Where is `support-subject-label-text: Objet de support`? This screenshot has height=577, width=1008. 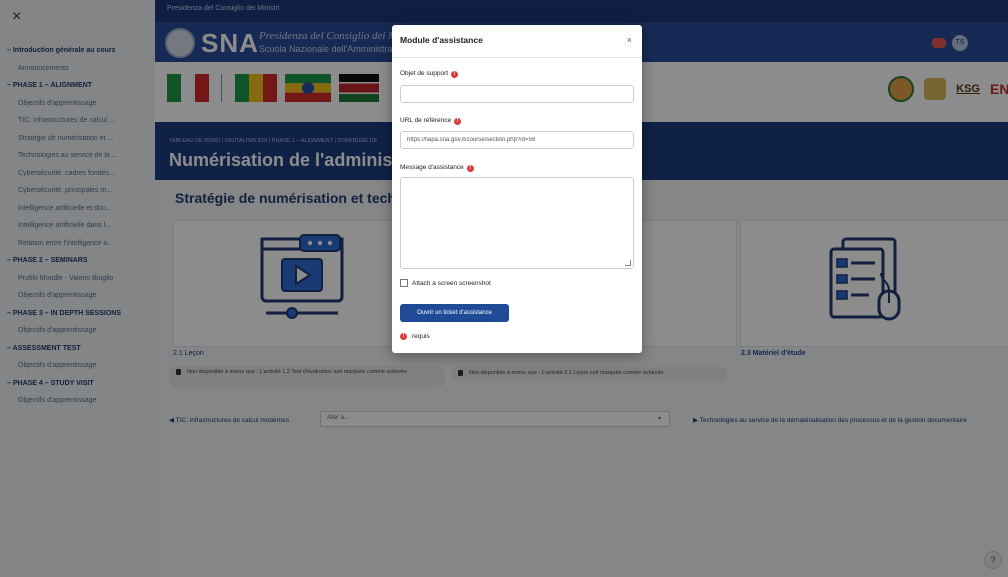
support-subject-label-text: Objet de support is located at coordinates (424, 73).